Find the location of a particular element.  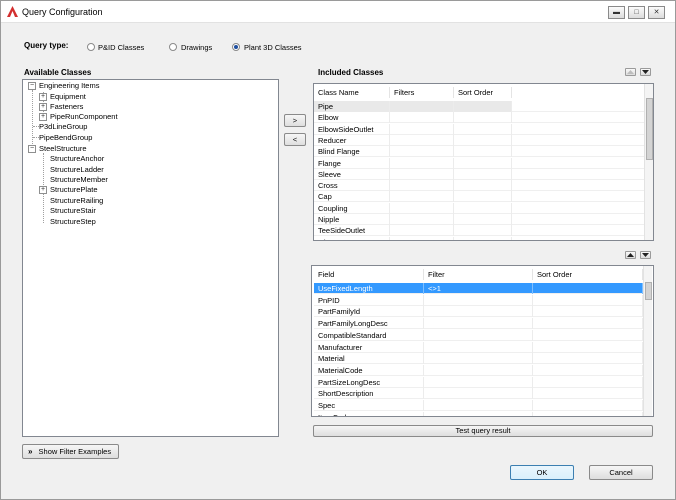

close-button: ✕ is located at coordinates (656, 12).